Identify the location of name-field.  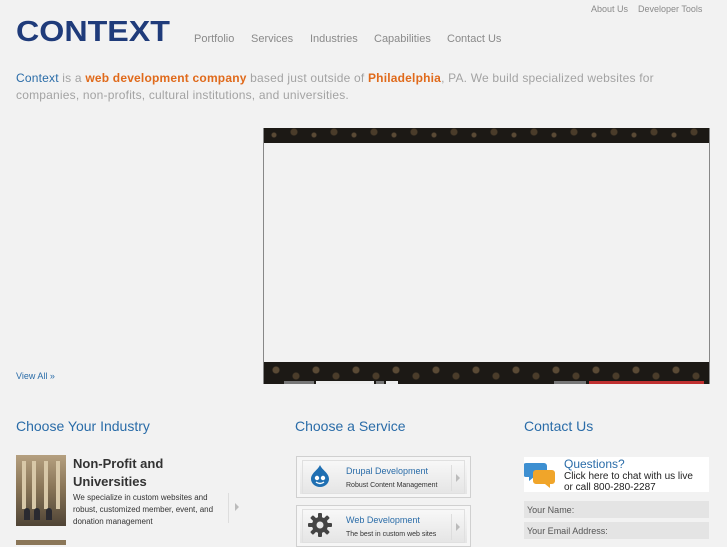
(616, 509).